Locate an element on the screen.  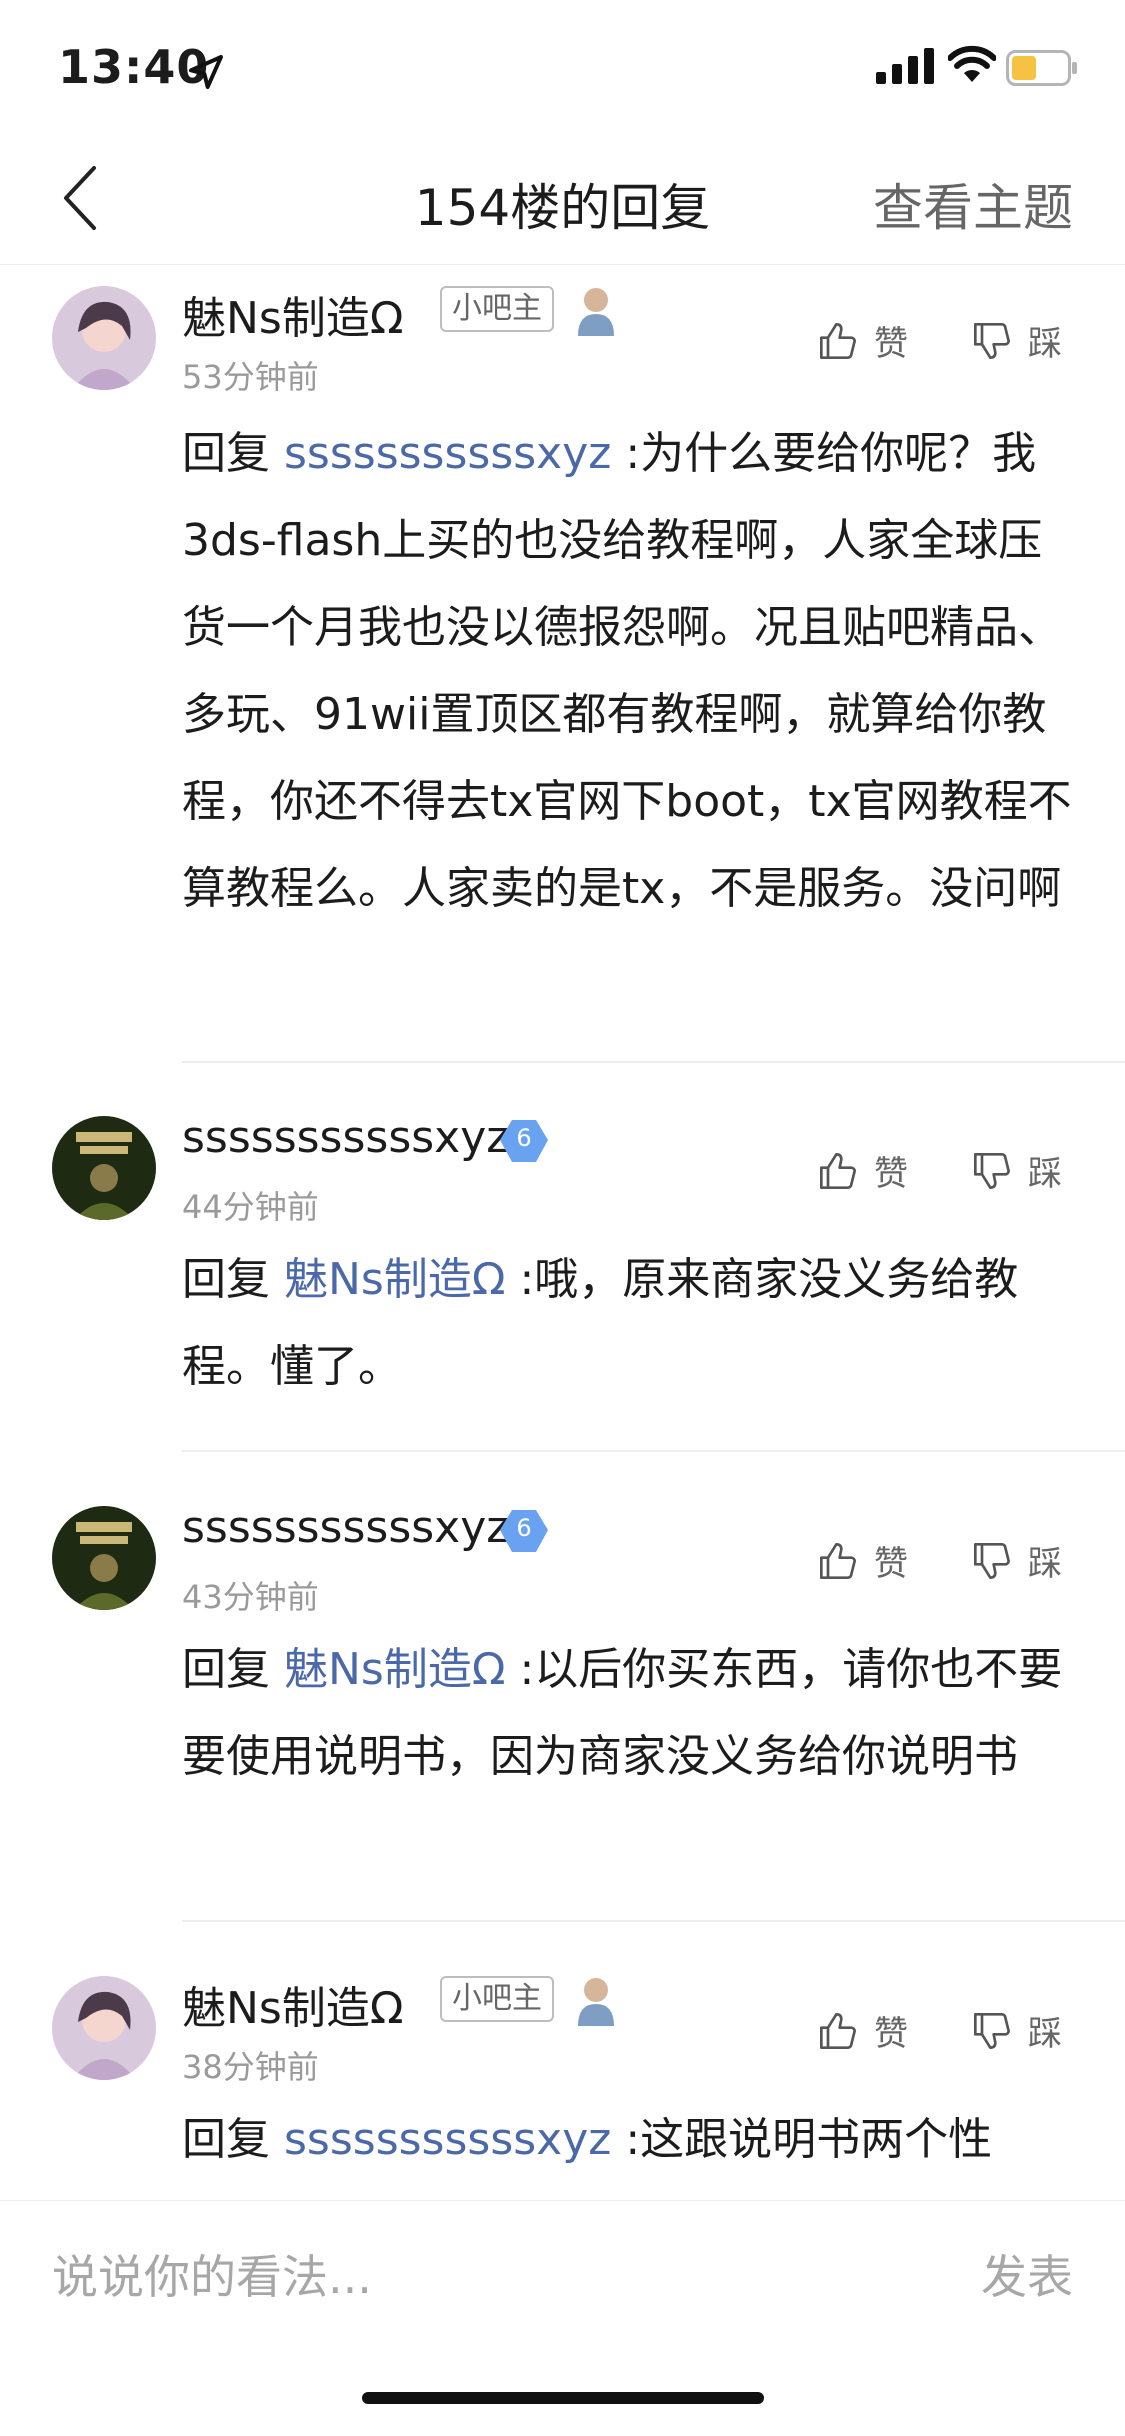
signal-icon is located at coordinates (905, 66).